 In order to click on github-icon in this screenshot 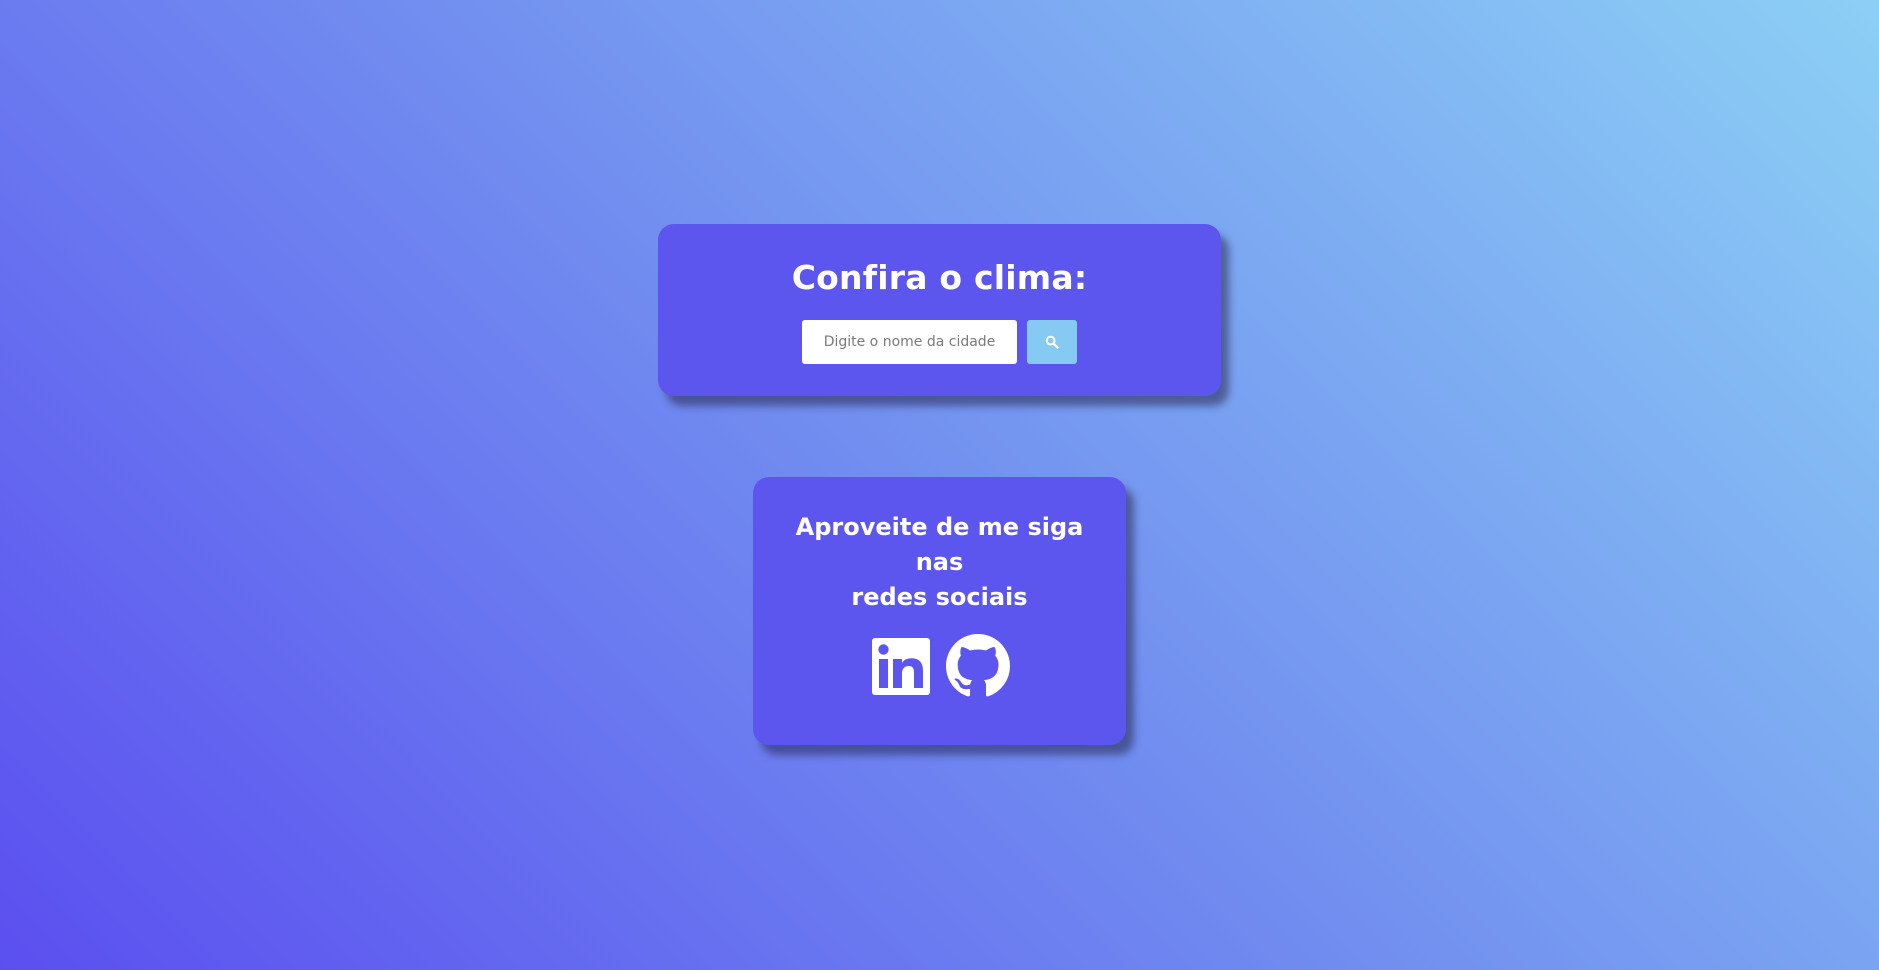, I will do `click(977, 665)`.